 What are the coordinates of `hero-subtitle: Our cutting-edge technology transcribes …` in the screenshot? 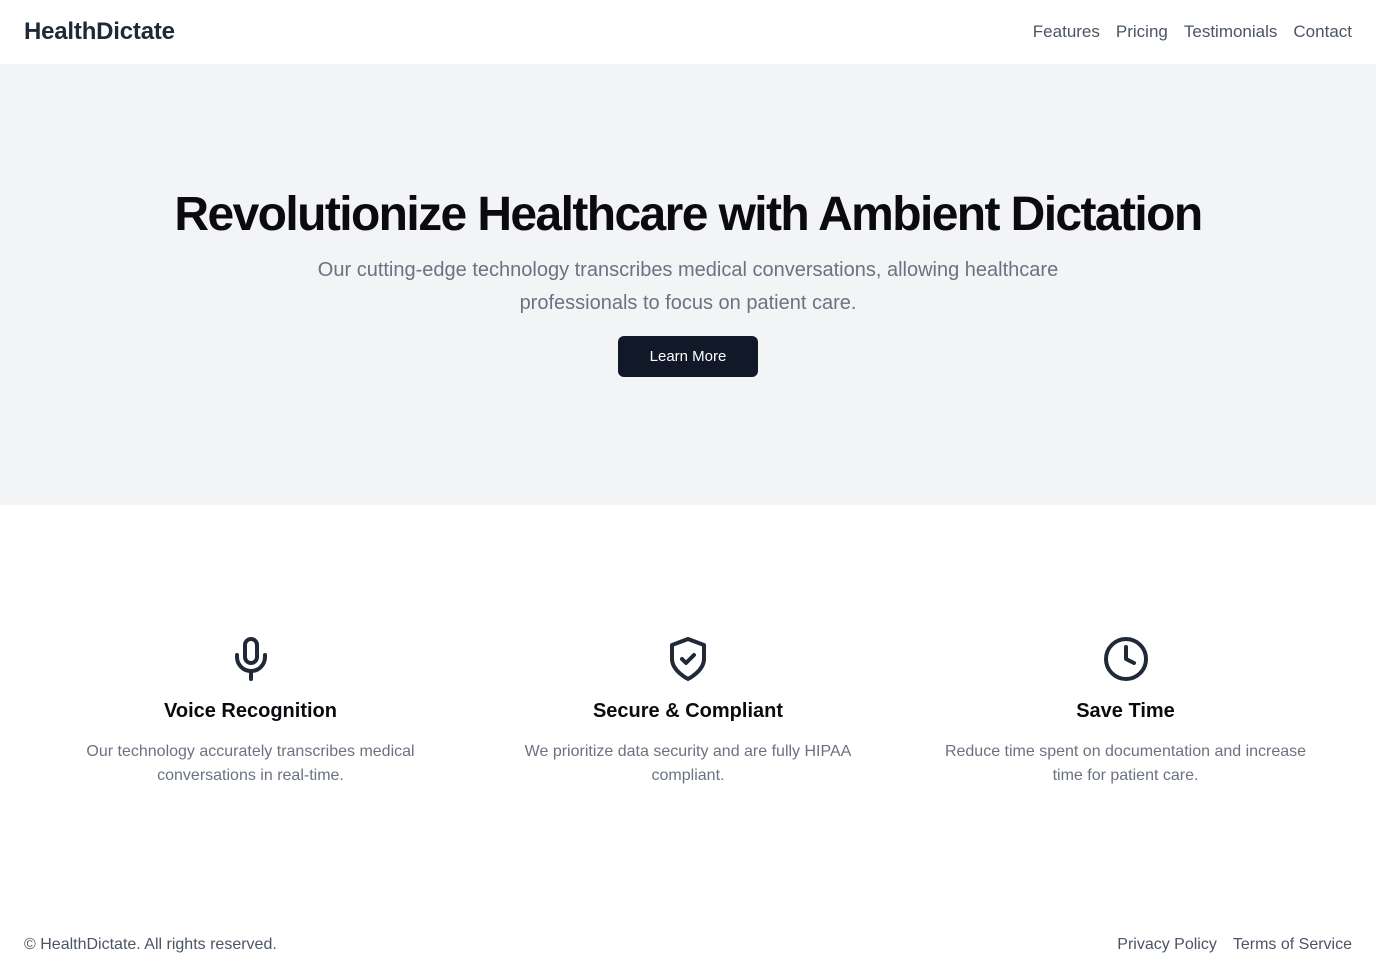 It's located at (688, 286).